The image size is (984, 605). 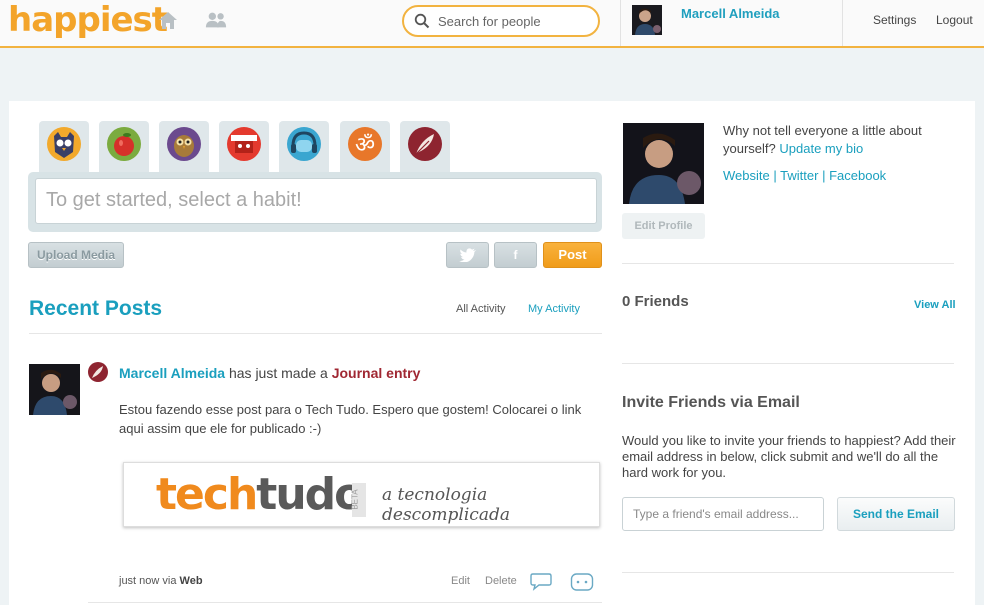 I want to click on home-icon, so click(x=168, y=20).